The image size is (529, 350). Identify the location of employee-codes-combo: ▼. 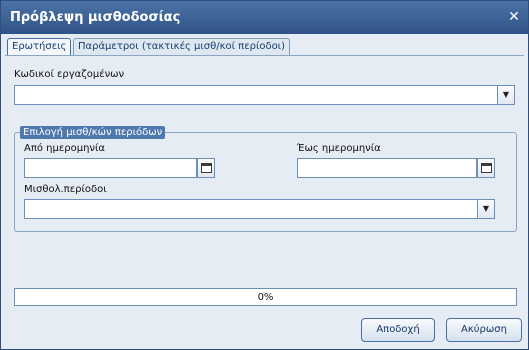
(264, 95).